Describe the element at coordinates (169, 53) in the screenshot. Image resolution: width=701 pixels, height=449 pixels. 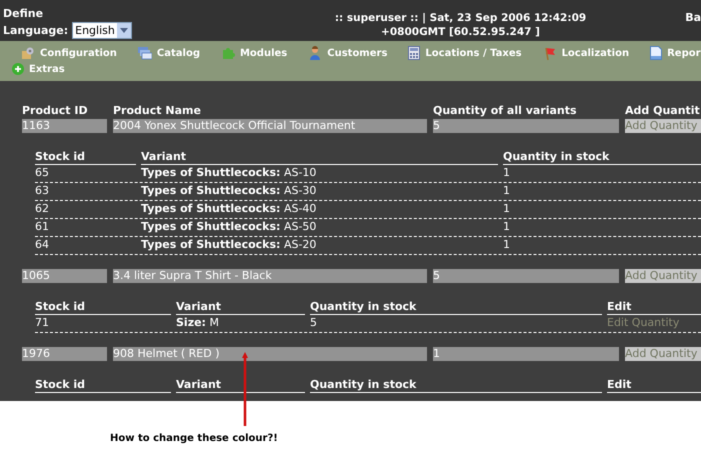
I see `nav-link: Catalog` at that location.